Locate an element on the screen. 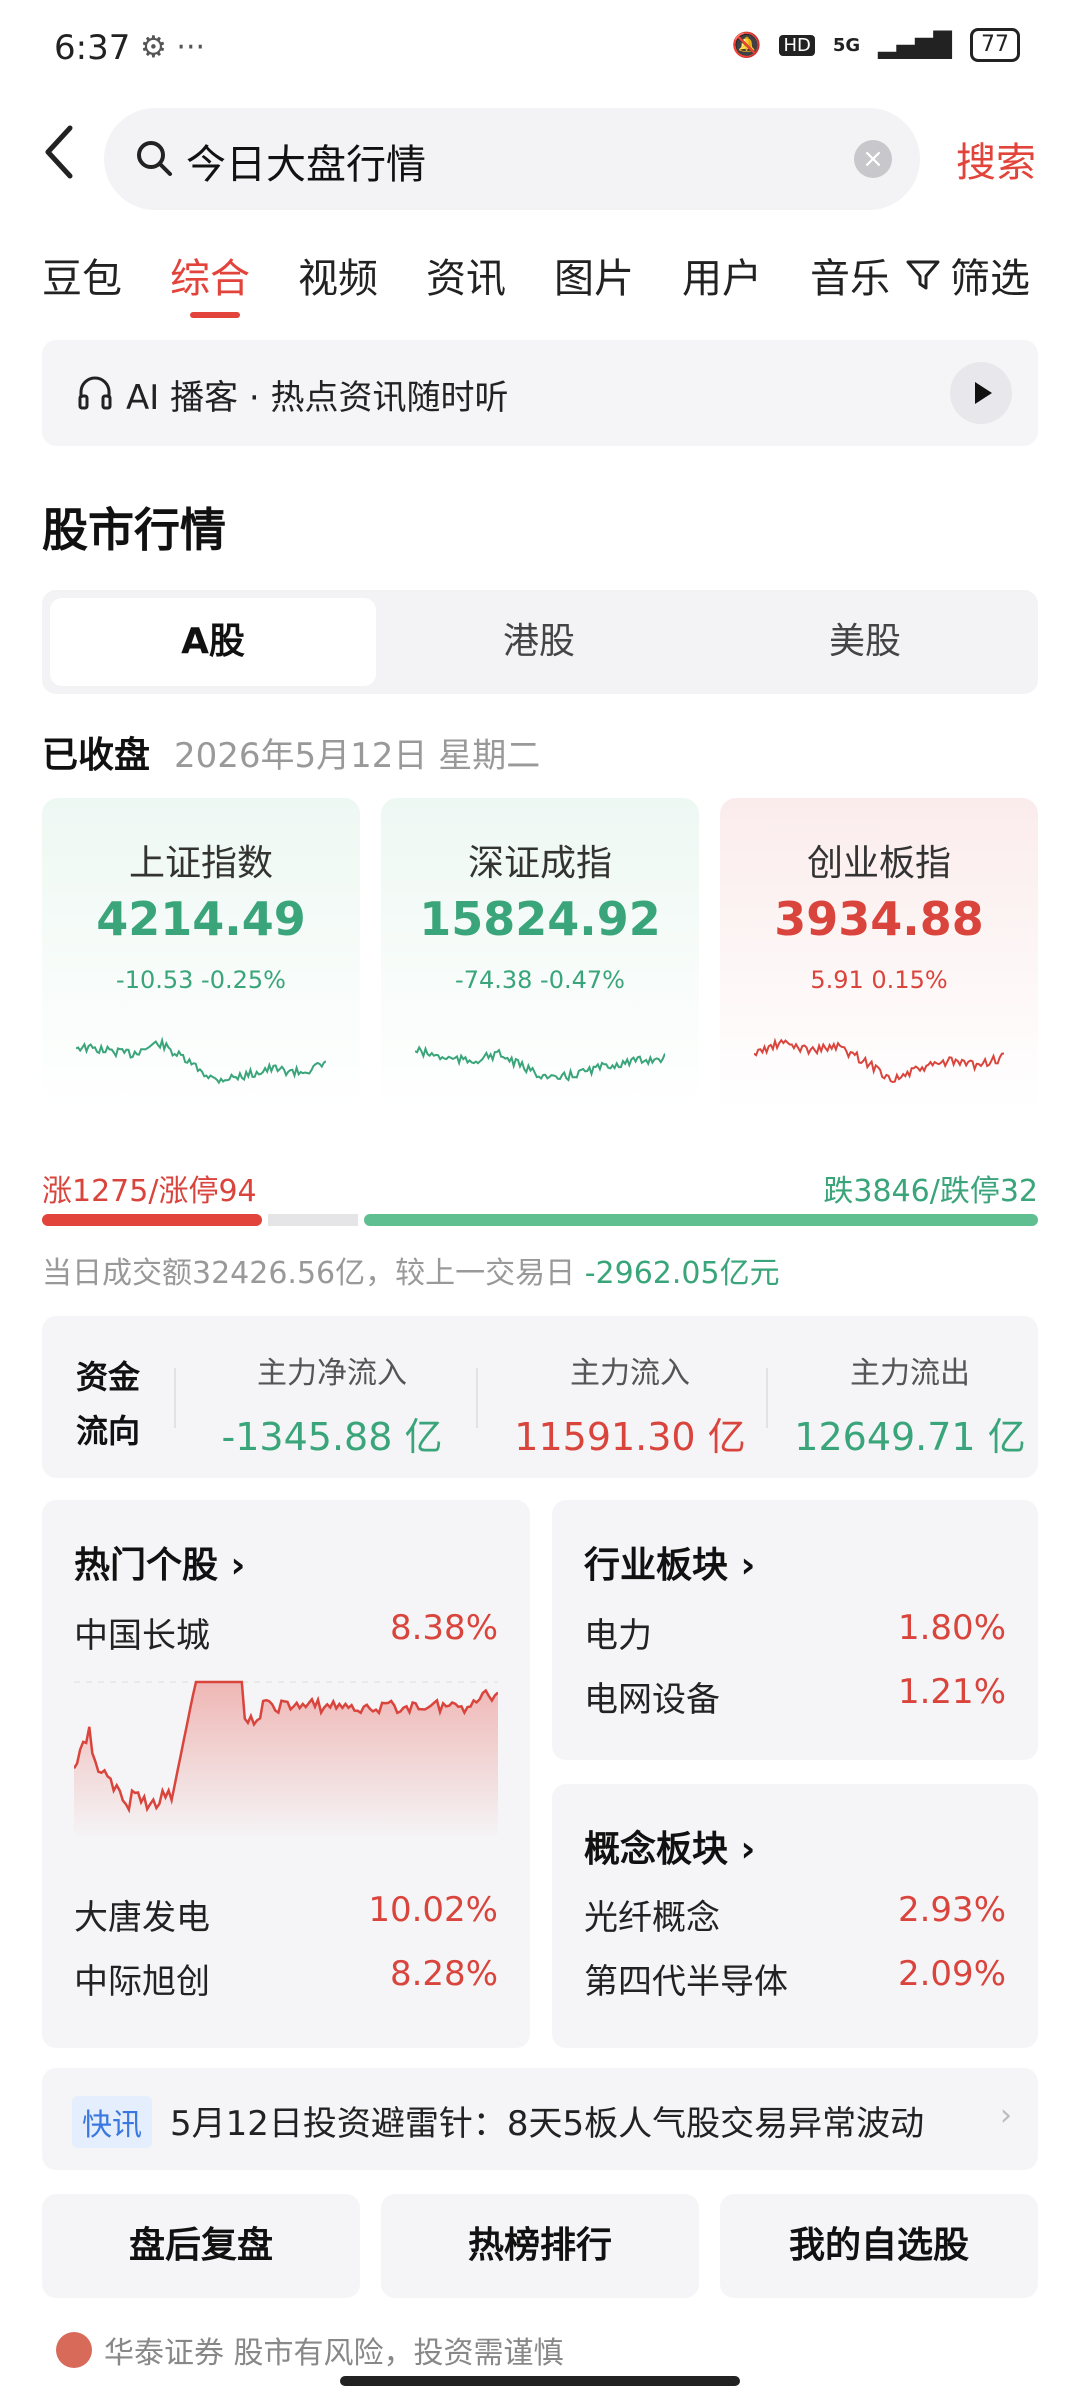 The image size is (1080, 2400). play-icon is located at coordinates (983, 393).